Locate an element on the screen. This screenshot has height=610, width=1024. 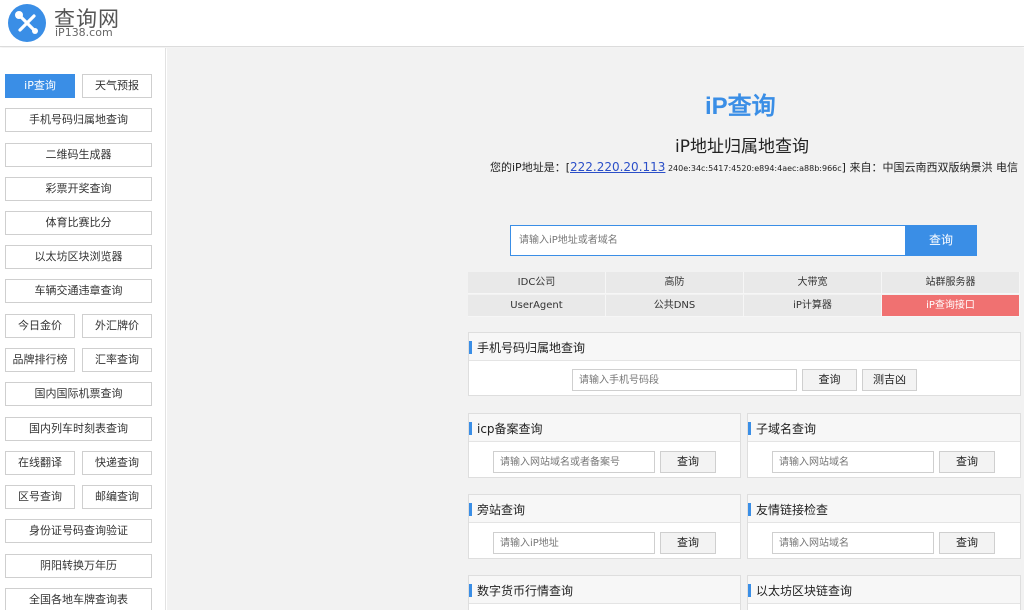
ipv6-address: 240e:34c:5417:4520:e894:4aec:a88b:966c is located at coordinates (753, 168).